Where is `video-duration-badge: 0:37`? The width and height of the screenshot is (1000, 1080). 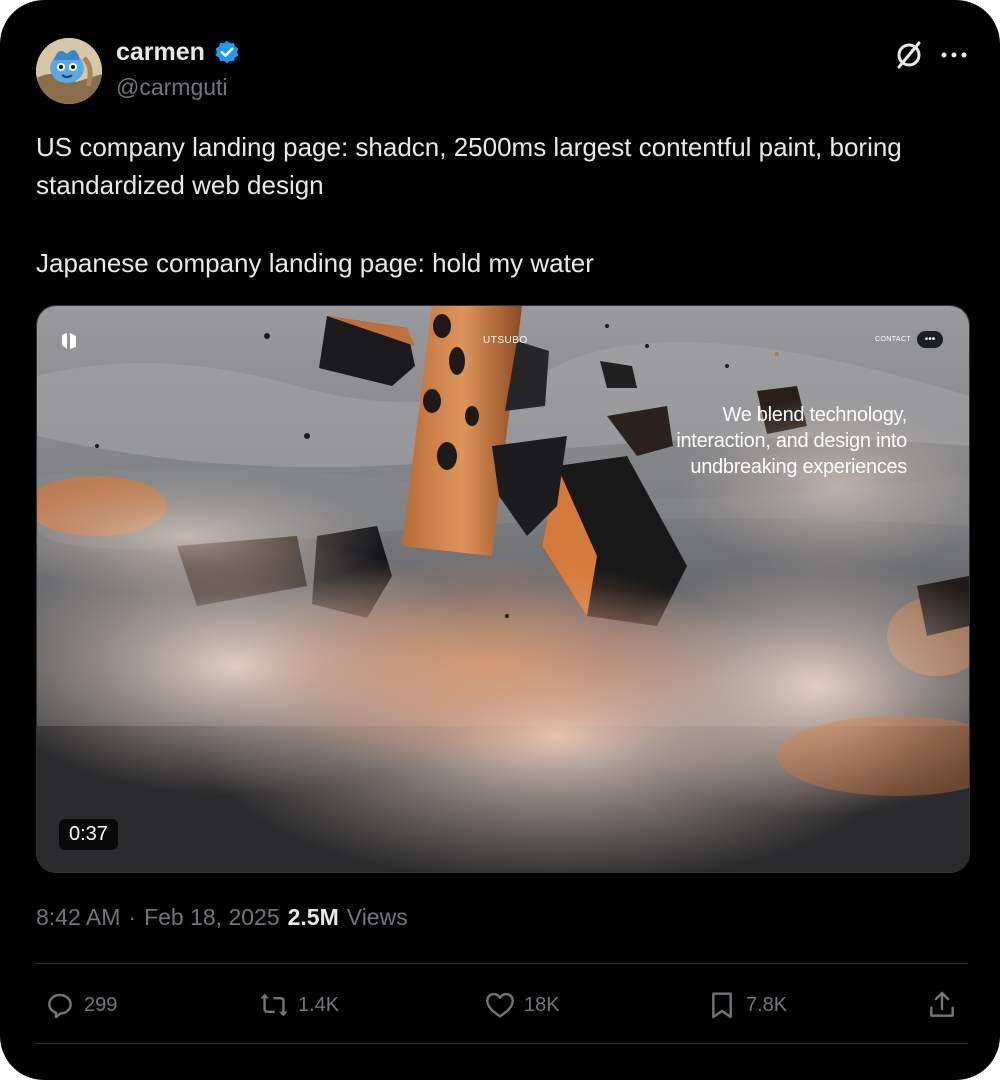 video-duration-badge: 0:37 is located at coordinates (88, 834).